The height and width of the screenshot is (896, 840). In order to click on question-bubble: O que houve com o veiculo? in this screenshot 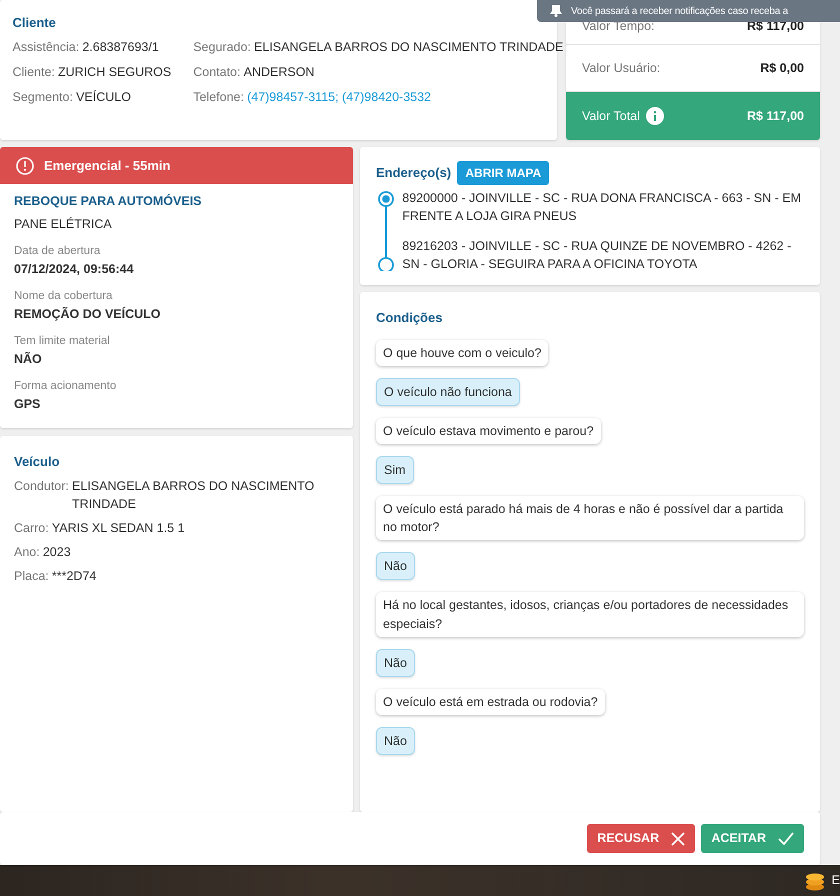, I will do `click(462, 353)`.